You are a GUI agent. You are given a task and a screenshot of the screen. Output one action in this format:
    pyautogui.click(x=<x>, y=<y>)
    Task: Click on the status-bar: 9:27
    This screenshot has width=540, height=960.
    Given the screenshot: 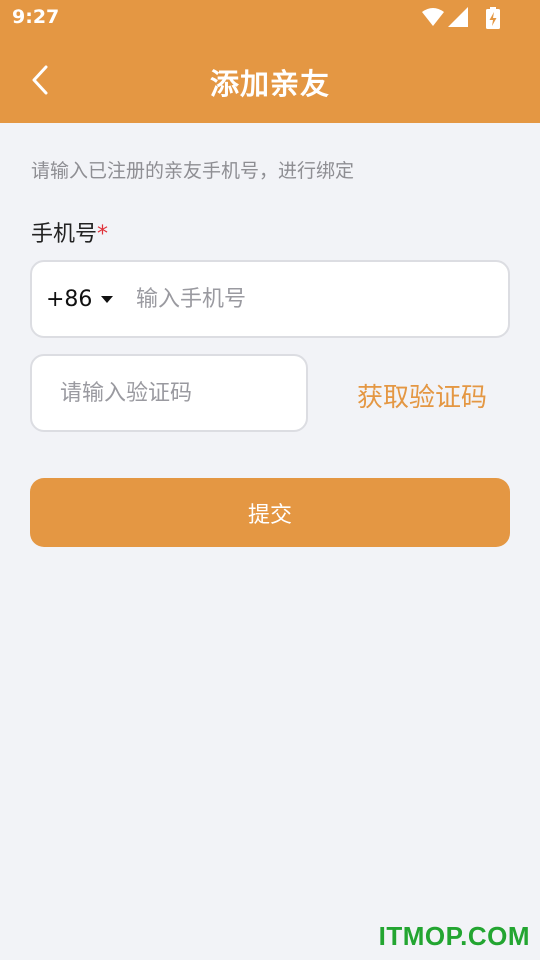 What is the action you would take?
    pyautogui.click(x=270, y=18)
    